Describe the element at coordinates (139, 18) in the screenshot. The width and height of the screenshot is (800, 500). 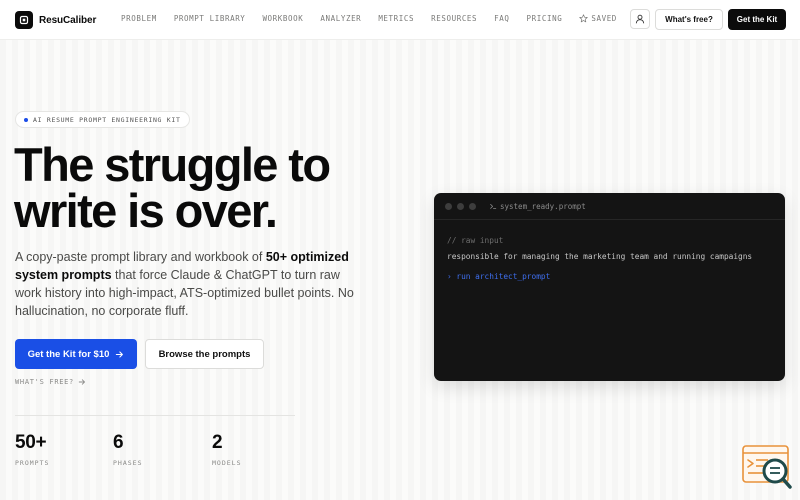
I see `nav-link-problem: PROBLEM` at that location.